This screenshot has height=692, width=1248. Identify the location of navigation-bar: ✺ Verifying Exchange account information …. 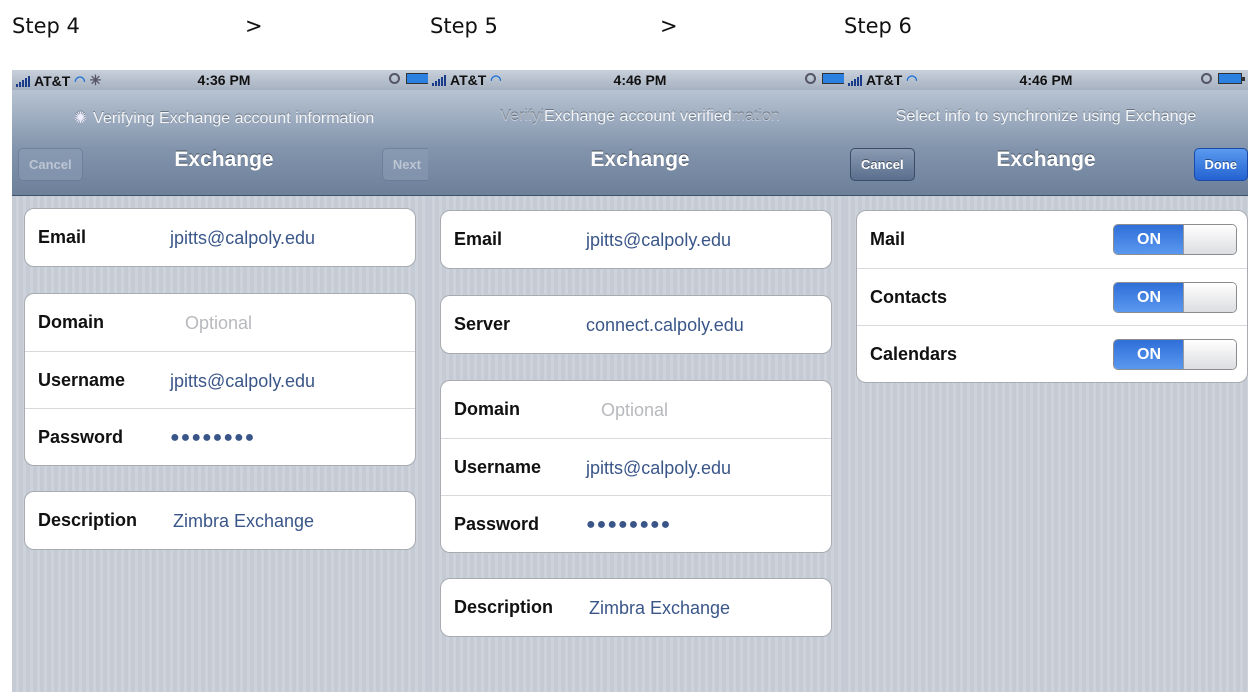
(224, 143).